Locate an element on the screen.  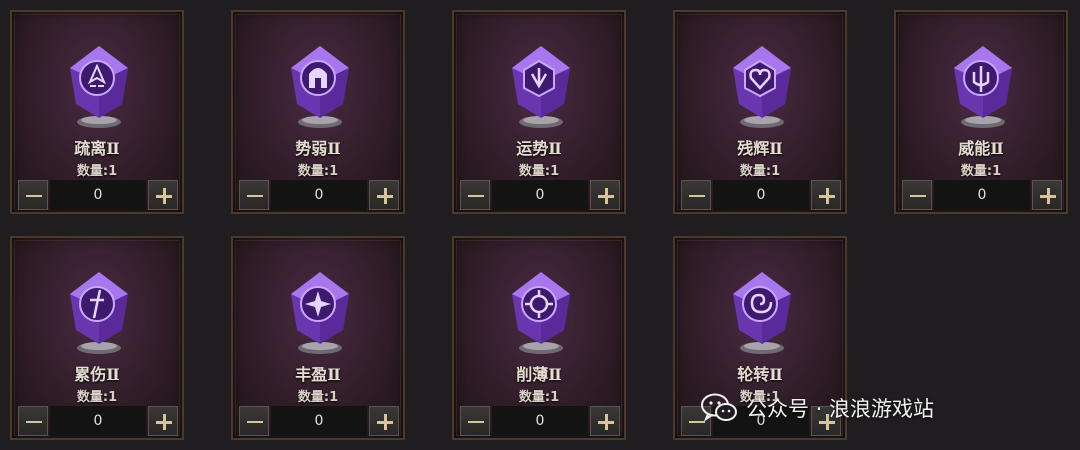
rune-card: 残辉Ⅱ 数量:1 0 is located at coordinates (760, 112).